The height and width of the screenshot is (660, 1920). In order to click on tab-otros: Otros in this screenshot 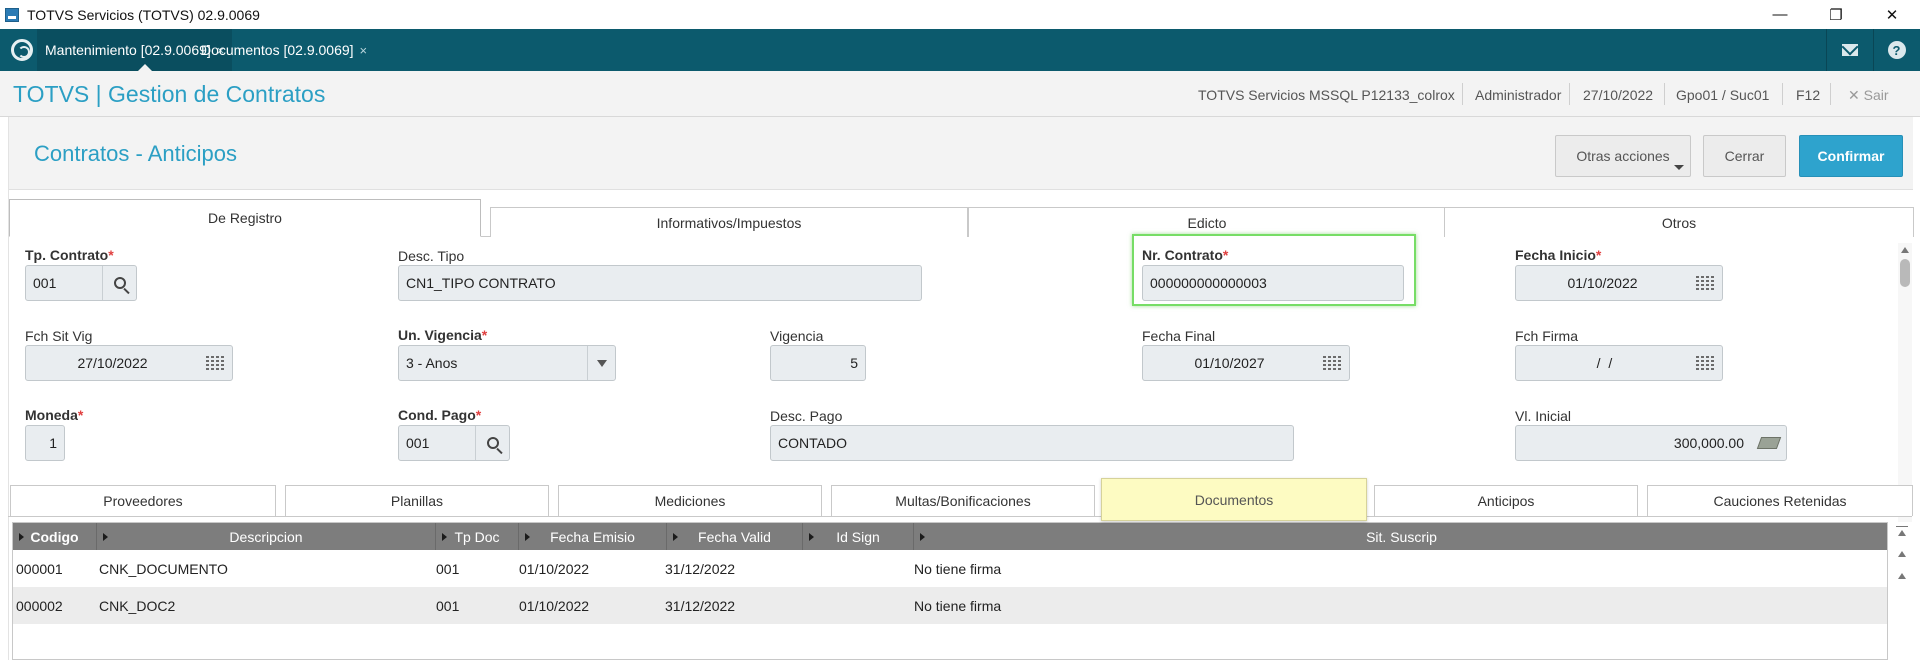, I will do `click(1679, 222)`.